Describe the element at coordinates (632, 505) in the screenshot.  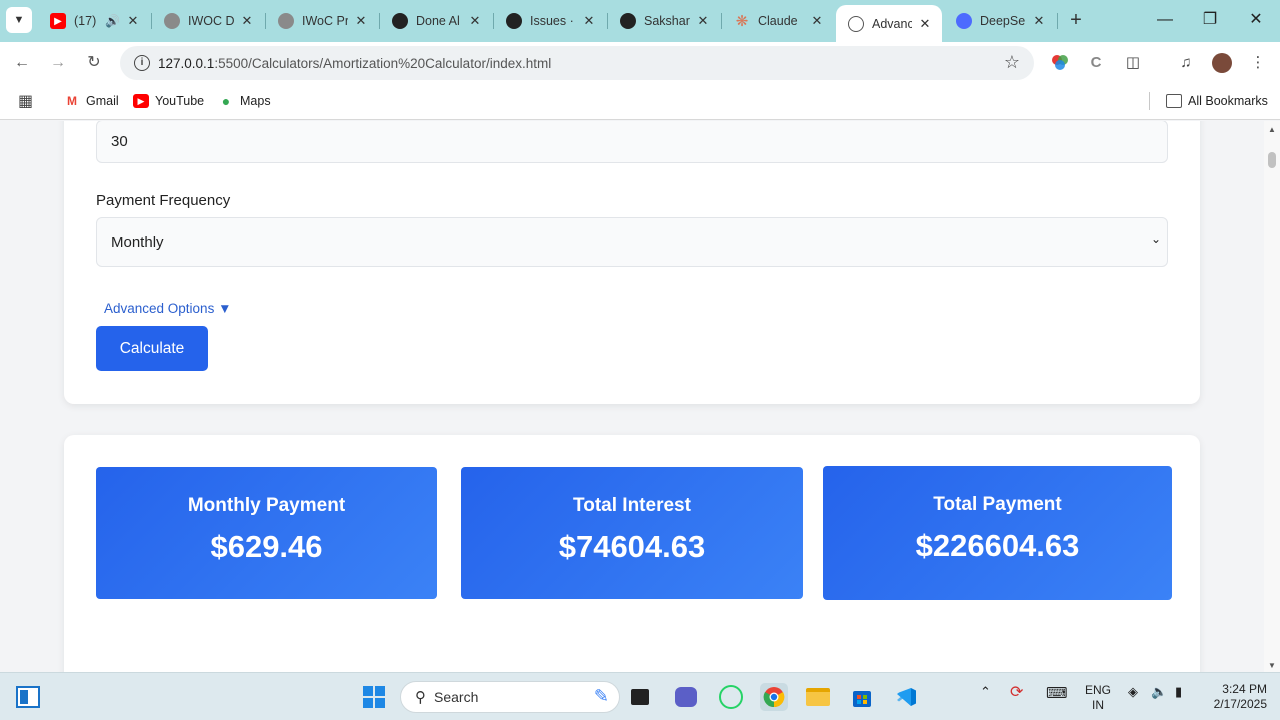
I see `total-interest-label: Total Interest` at that location.